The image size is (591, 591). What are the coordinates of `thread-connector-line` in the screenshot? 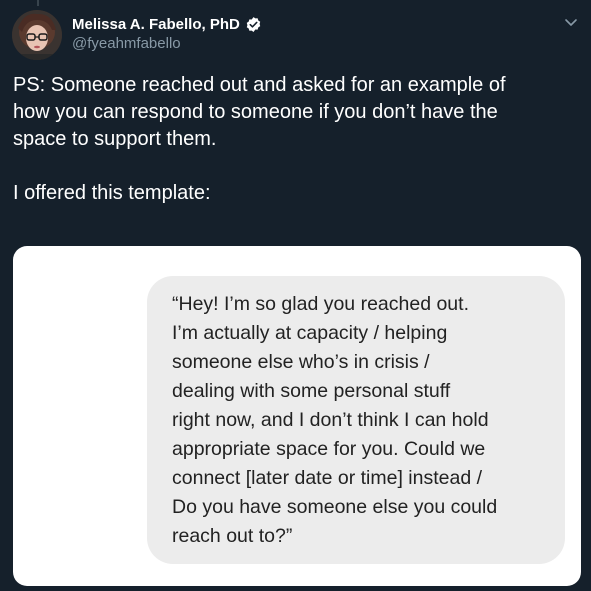 It's located at (38, 3).